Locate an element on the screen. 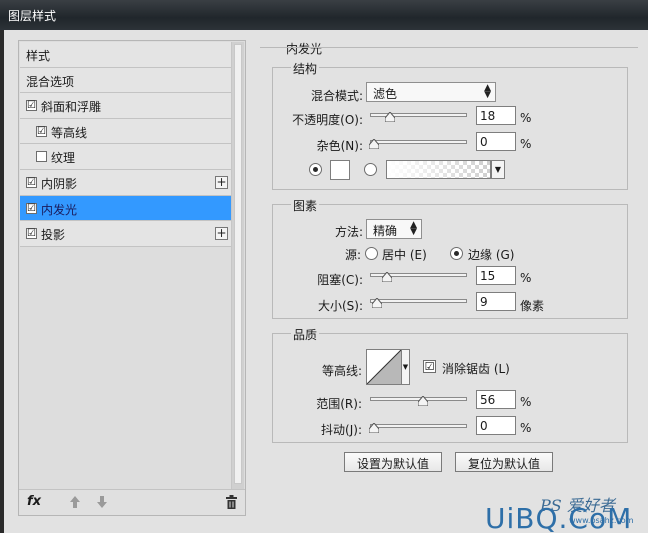 The height and width of the screenshot is (533, 648). structure-title: 结构 is located at coordinates (305, 68).